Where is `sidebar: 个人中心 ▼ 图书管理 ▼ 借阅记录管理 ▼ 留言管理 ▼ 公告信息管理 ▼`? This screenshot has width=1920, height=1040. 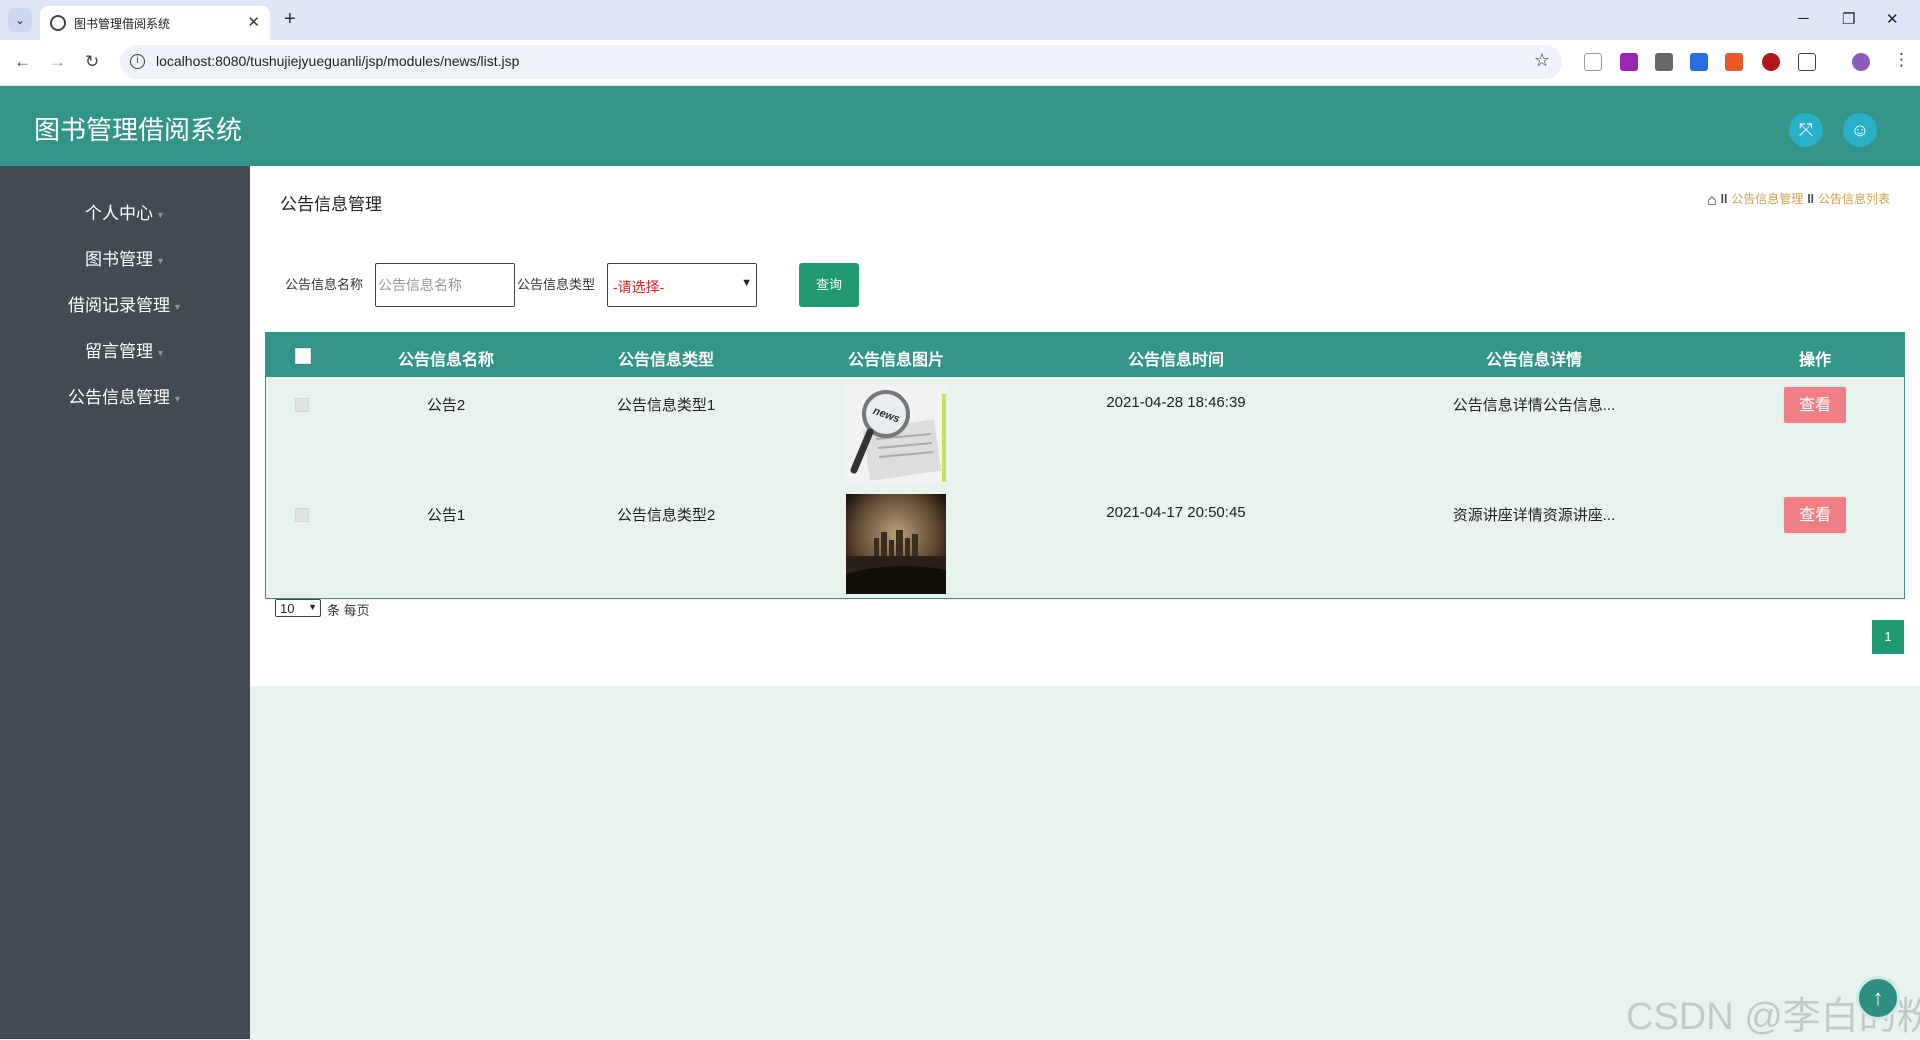
sidebar: 个人中心 ▼ 图书管理 ▼ 借阅记录管理 ▼ 留言管理 ▼ 公告信息管理 ▼ is located at coordinates (125, 602).